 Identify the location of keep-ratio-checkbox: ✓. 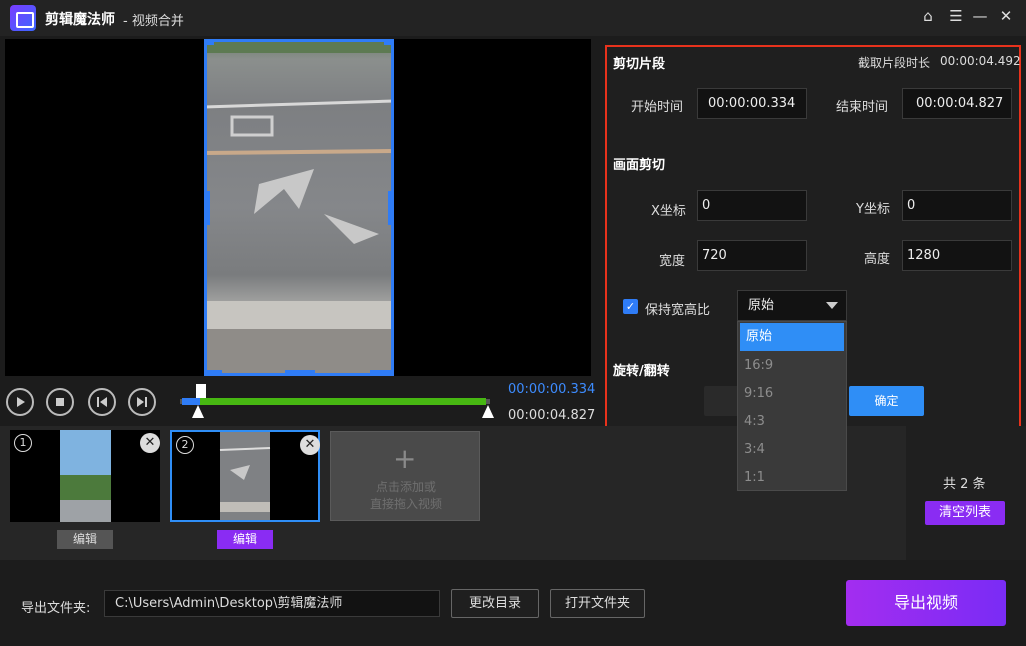
(630, 306).